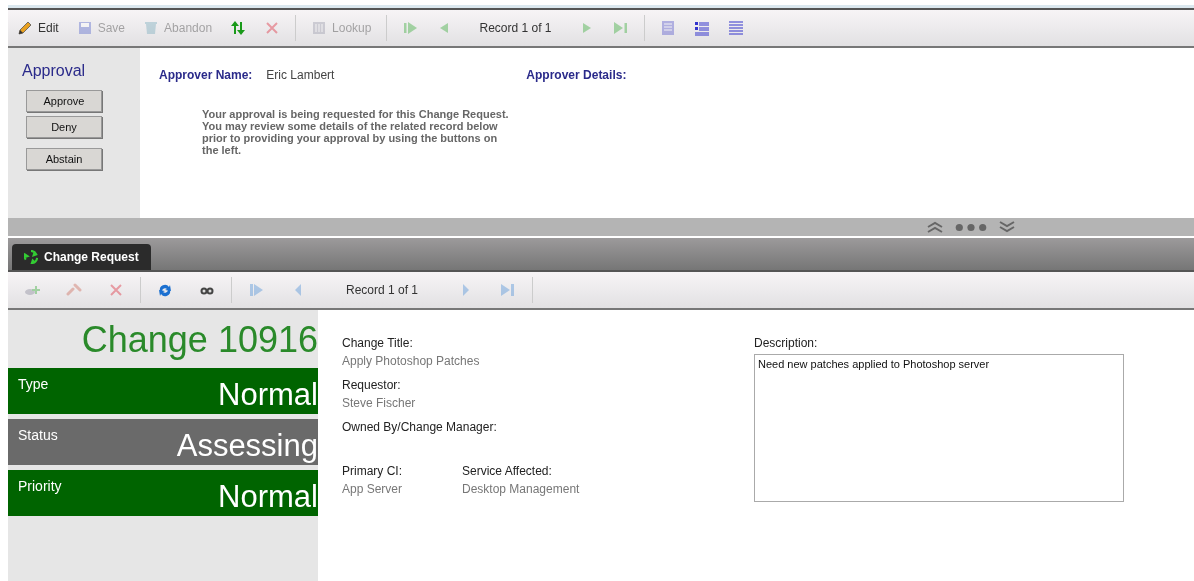 This screenshot has width=1194, height=581. What do you see at coordinates (33, 384) in the screenshot?
I see `tile-label: Type` at bounding box center [33, 384].